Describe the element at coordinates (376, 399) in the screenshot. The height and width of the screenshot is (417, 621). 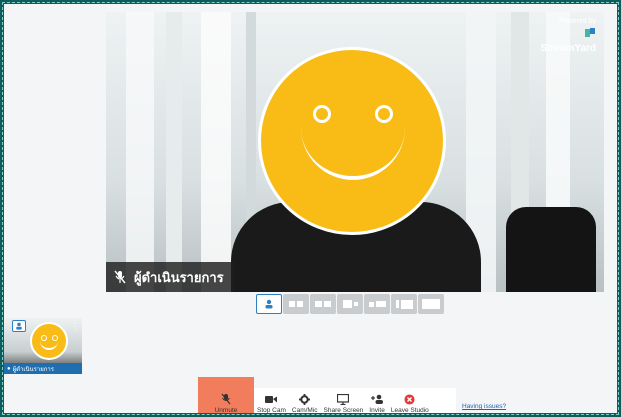
I see `add-person-icon` at that location.